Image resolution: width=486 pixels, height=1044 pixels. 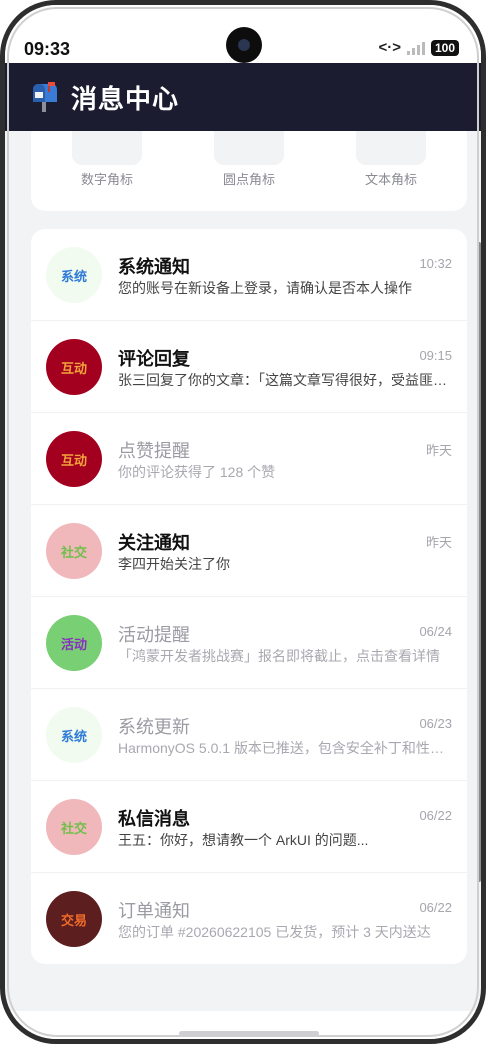 I want to click on text-badge-label: 文本角标, so click(x=390, y=179).